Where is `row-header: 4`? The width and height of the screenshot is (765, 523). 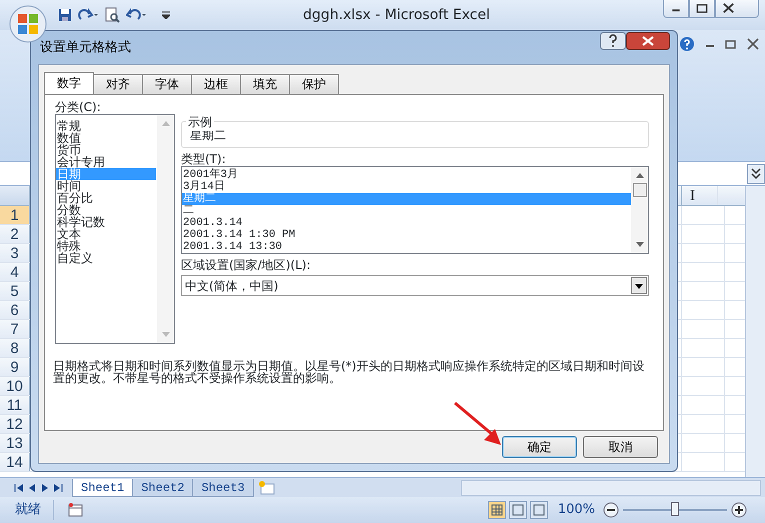 row-header: 4 is located at coordinates (15, 272).